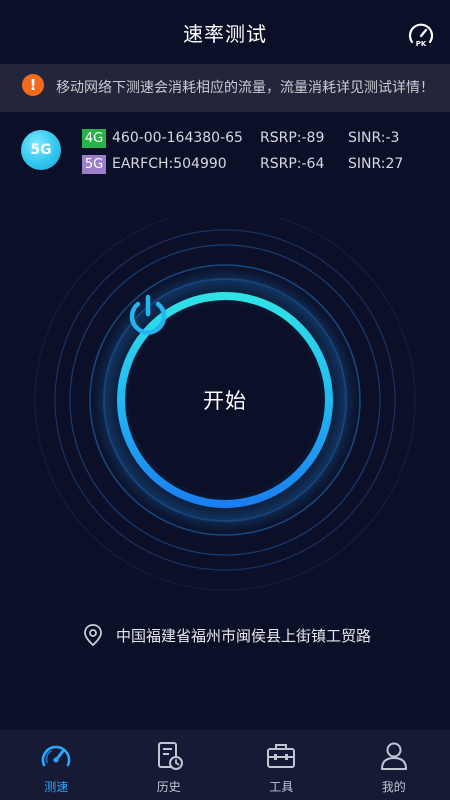  Describe the element at coordinates (374, 138) in the screenshot. I see `sinr-4g: SINR:-3` at that location.